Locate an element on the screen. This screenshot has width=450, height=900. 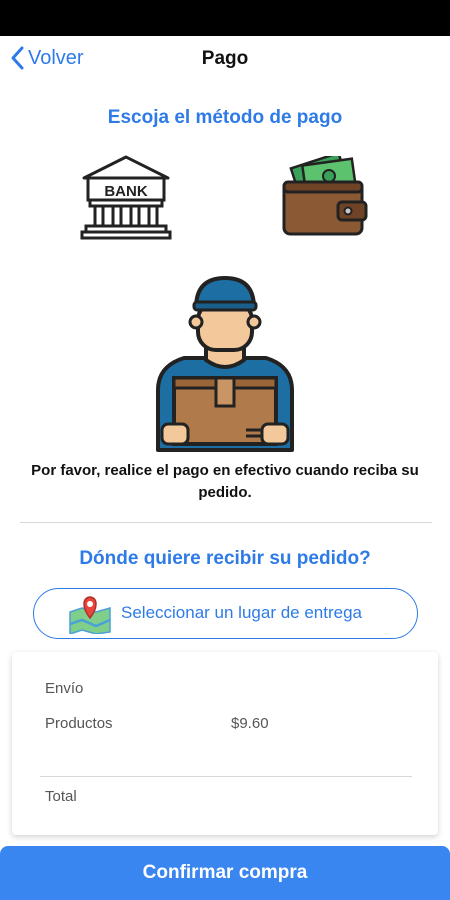
cash-payment-option is located at coordinates (325, 197).